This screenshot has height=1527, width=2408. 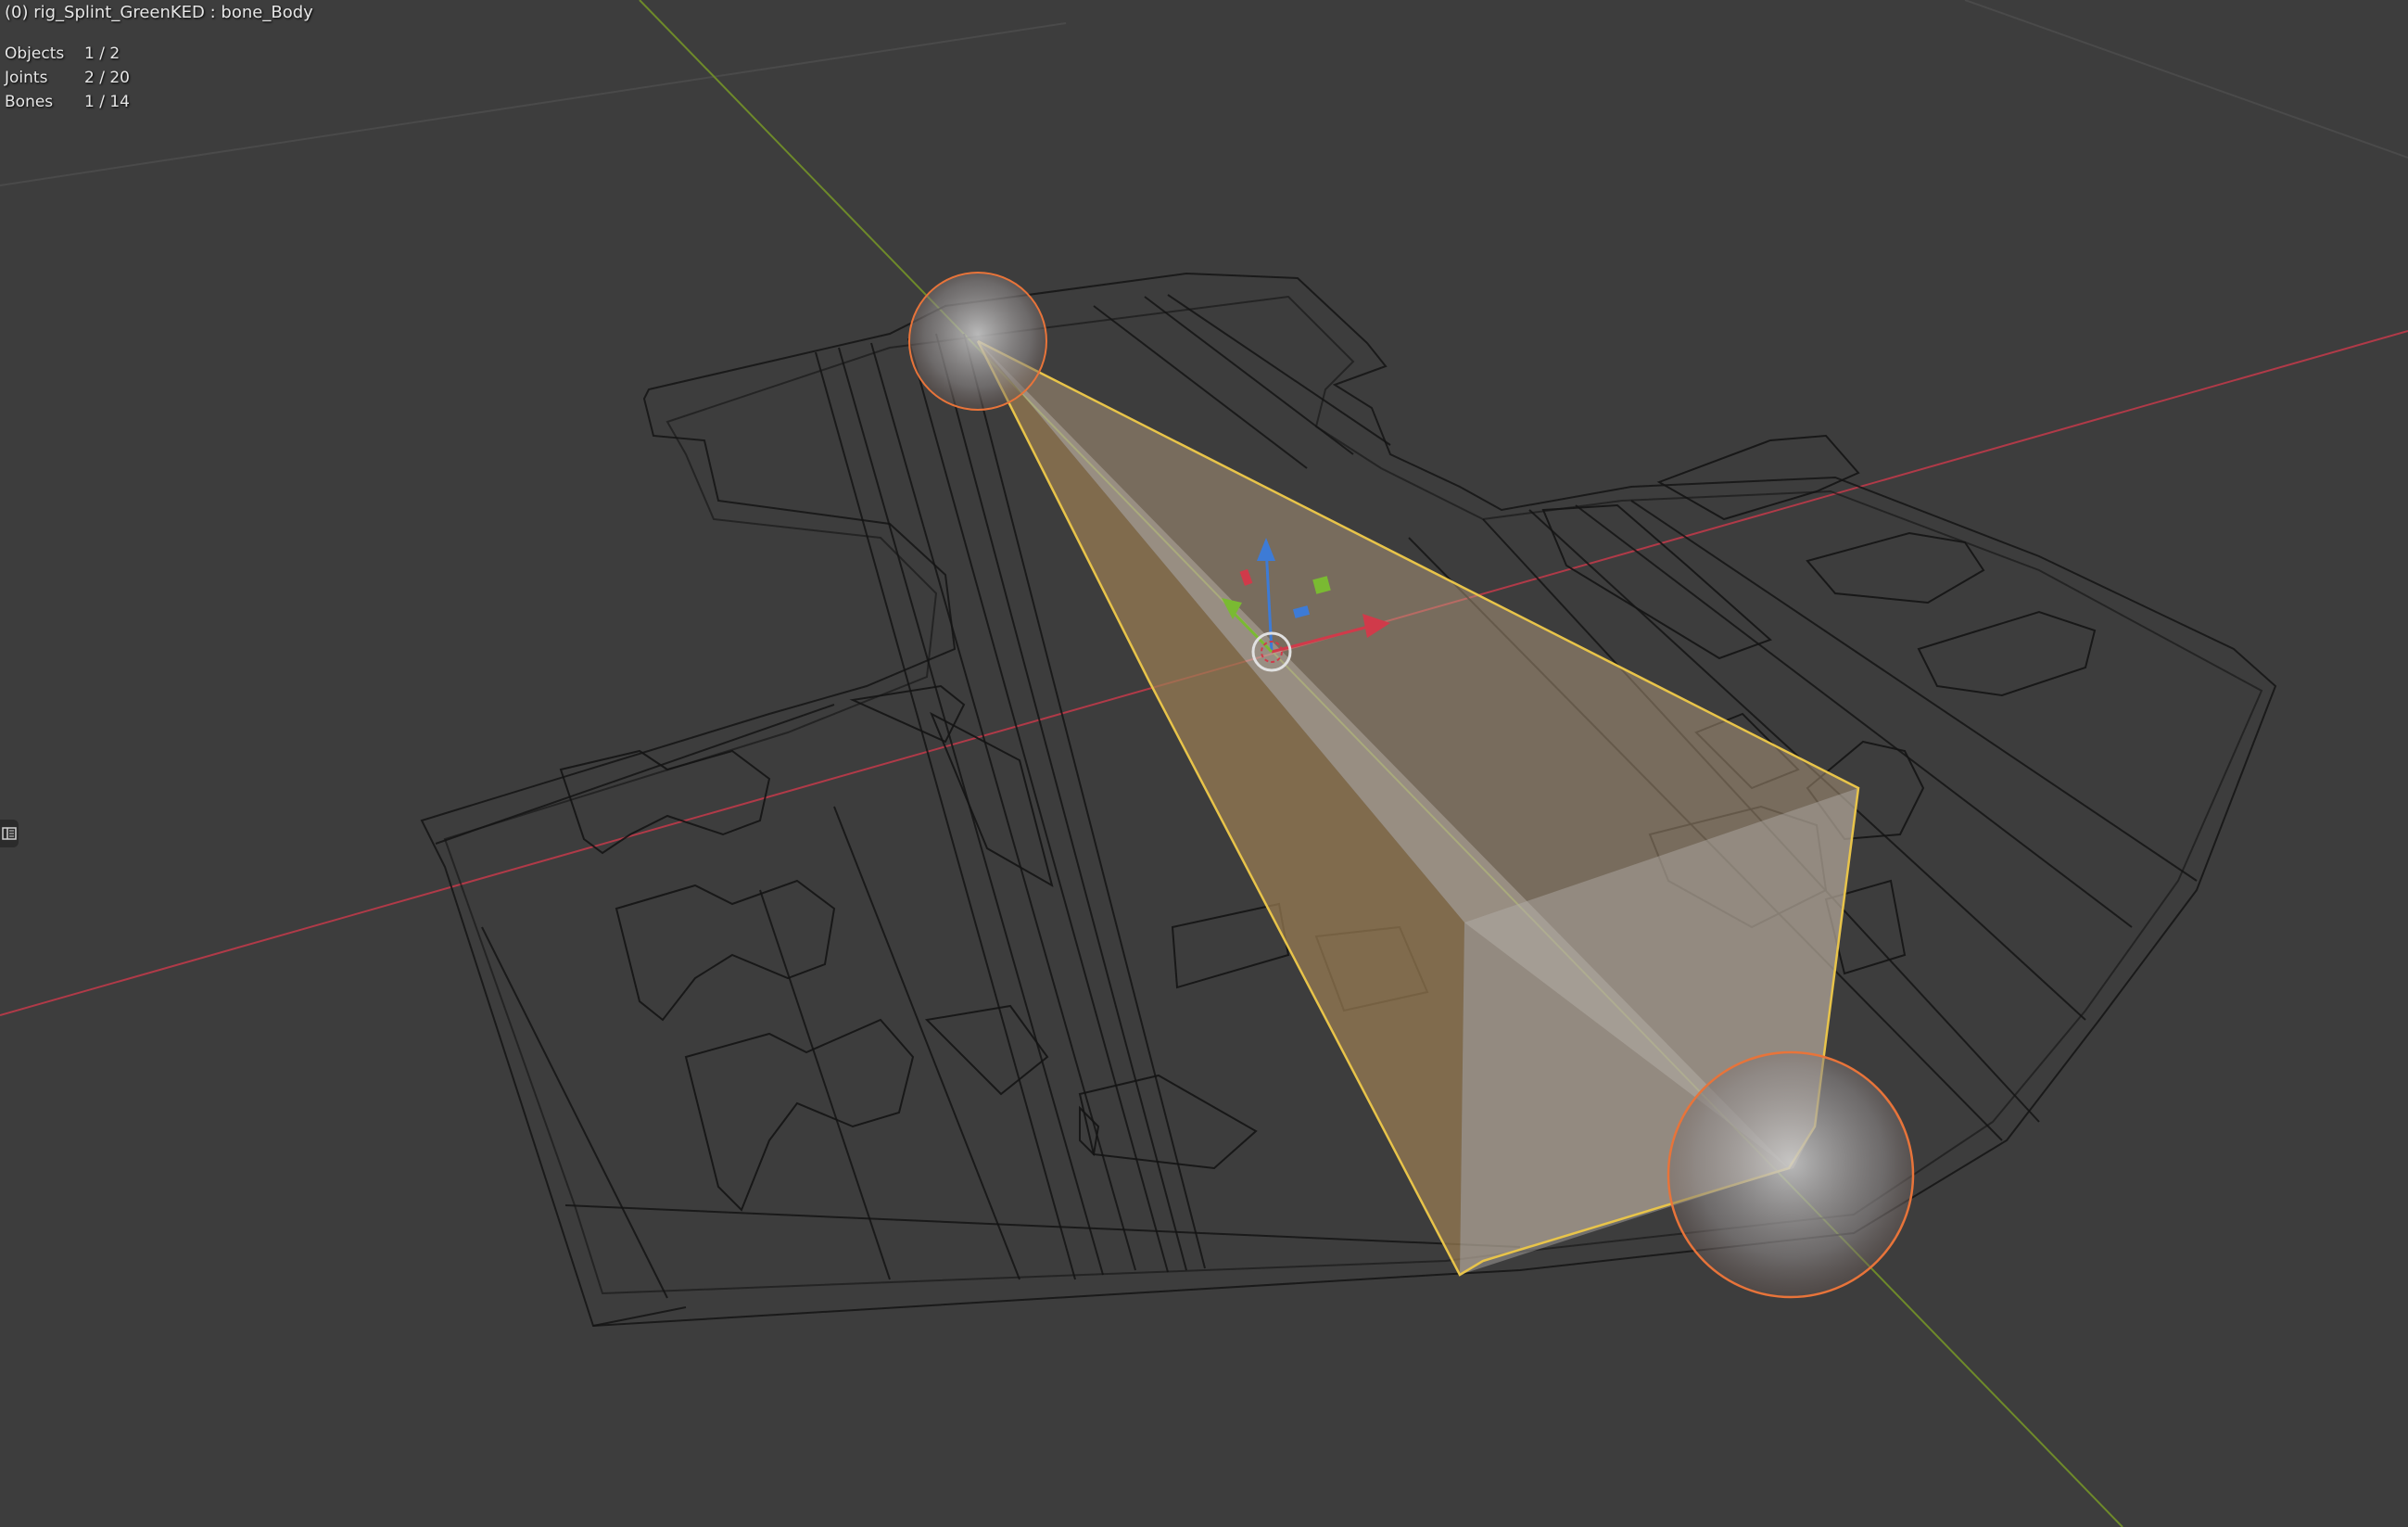 What do you see at coordinates (107, 78) in the screenshot?
I see `stat-value: 2 / 20` at bounding box center [107, 78].